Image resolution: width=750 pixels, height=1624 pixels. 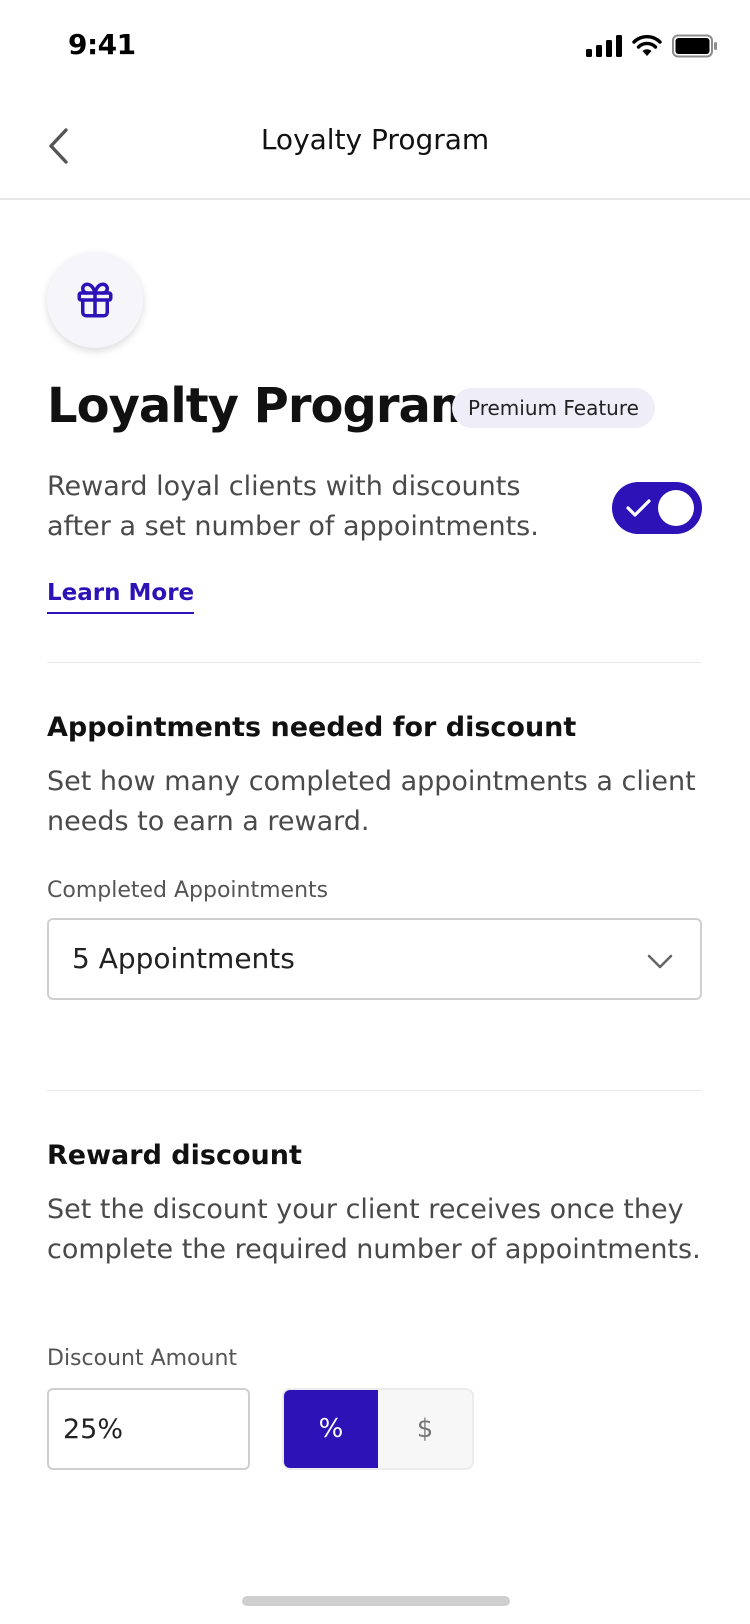 What do you see at coordinates (142, 1358) in the screenshot?
I see `discount-amount-label: Discount Amount` at bounding box center [142, 1358].